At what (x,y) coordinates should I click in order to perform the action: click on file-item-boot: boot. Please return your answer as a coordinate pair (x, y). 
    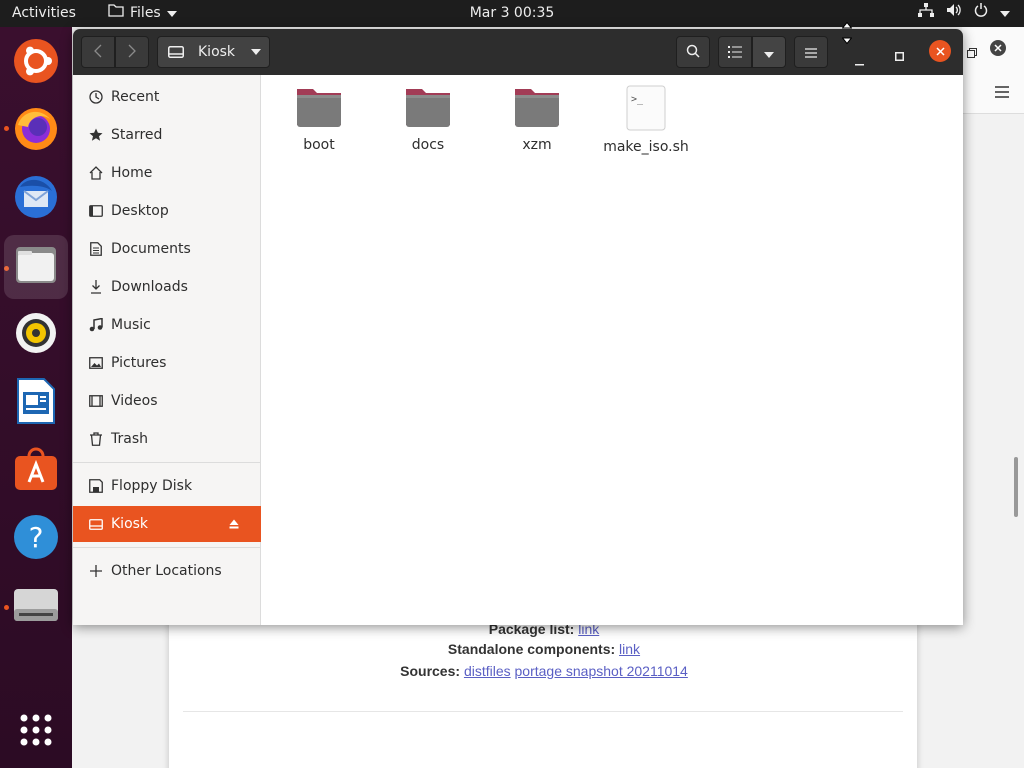
    Looking at the image, I should click on (319, 119).